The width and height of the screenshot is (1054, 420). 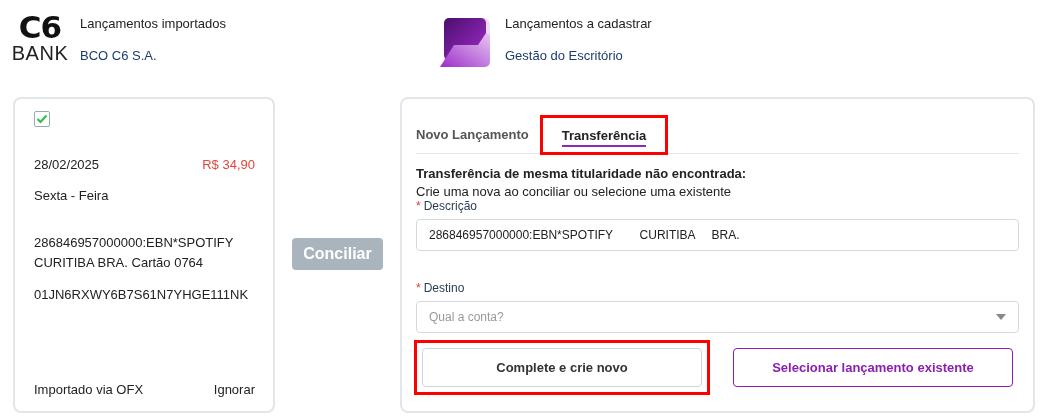 What do you see at coordinates (89, 389) in the screenshot?
I see `entry-origin: Importado via OFX` at bounding box center [89, 389].